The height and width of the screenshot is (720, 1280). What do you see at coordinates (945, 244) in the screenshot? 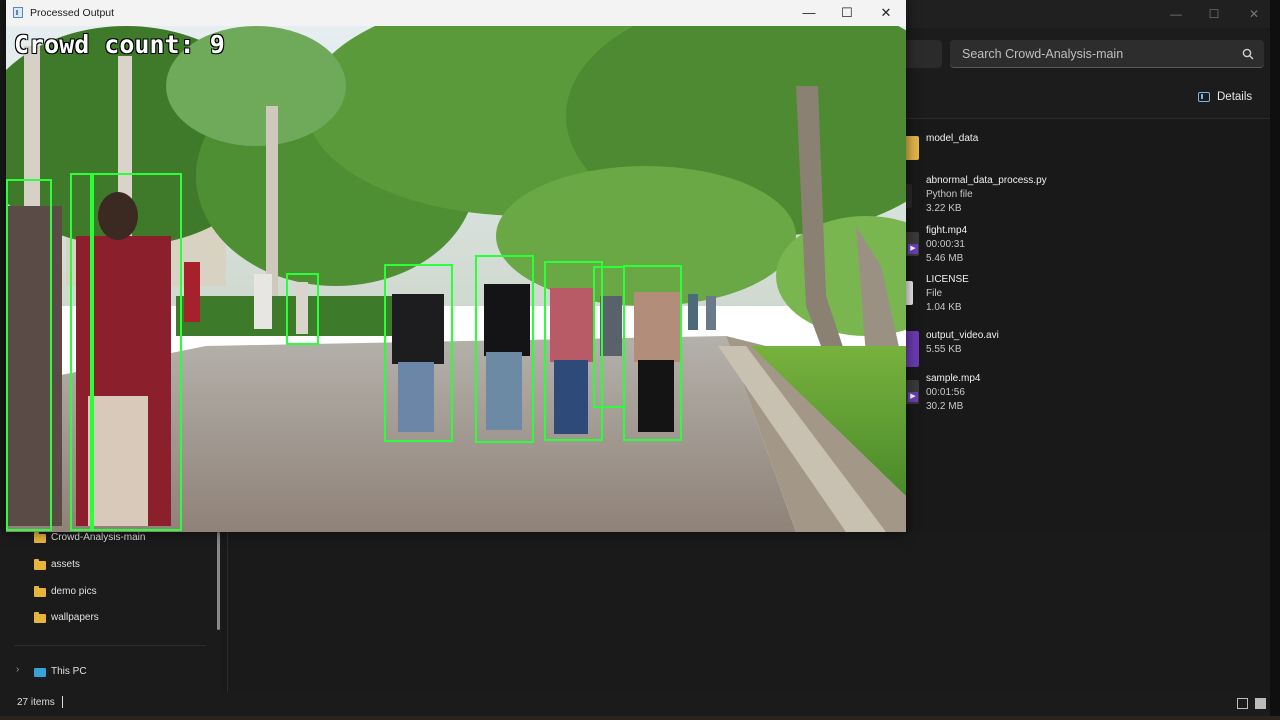
I see `file-duration: 00:00:31` at bounding box center [945, 244].